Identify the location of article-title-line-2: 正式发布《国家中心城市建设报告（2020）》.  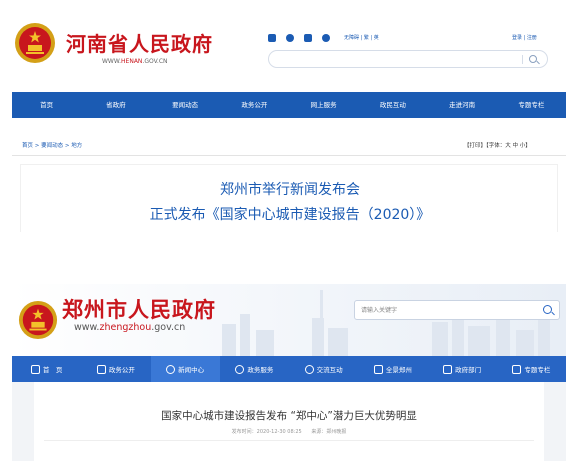
(290, 215).